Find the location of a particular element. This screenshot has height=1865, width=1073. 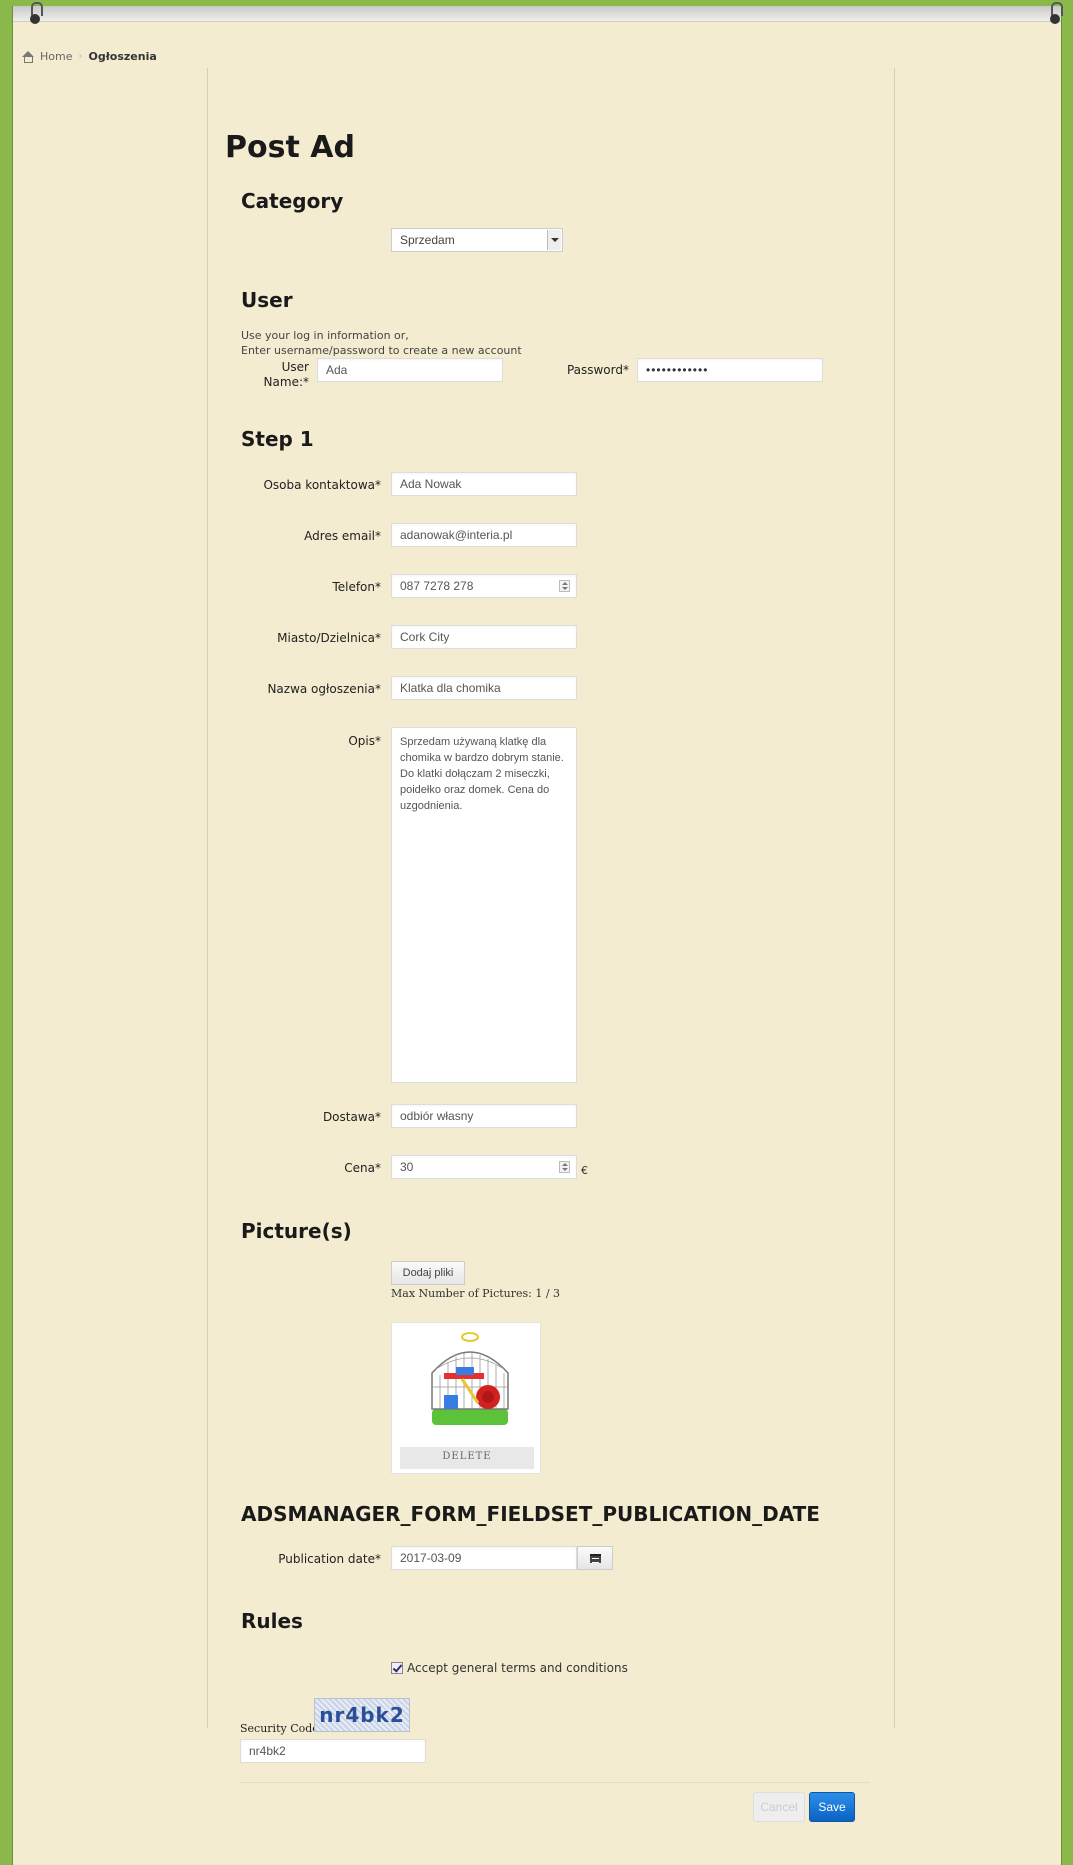

security-code-label: Security Code is located at coordinates (279, 1728).